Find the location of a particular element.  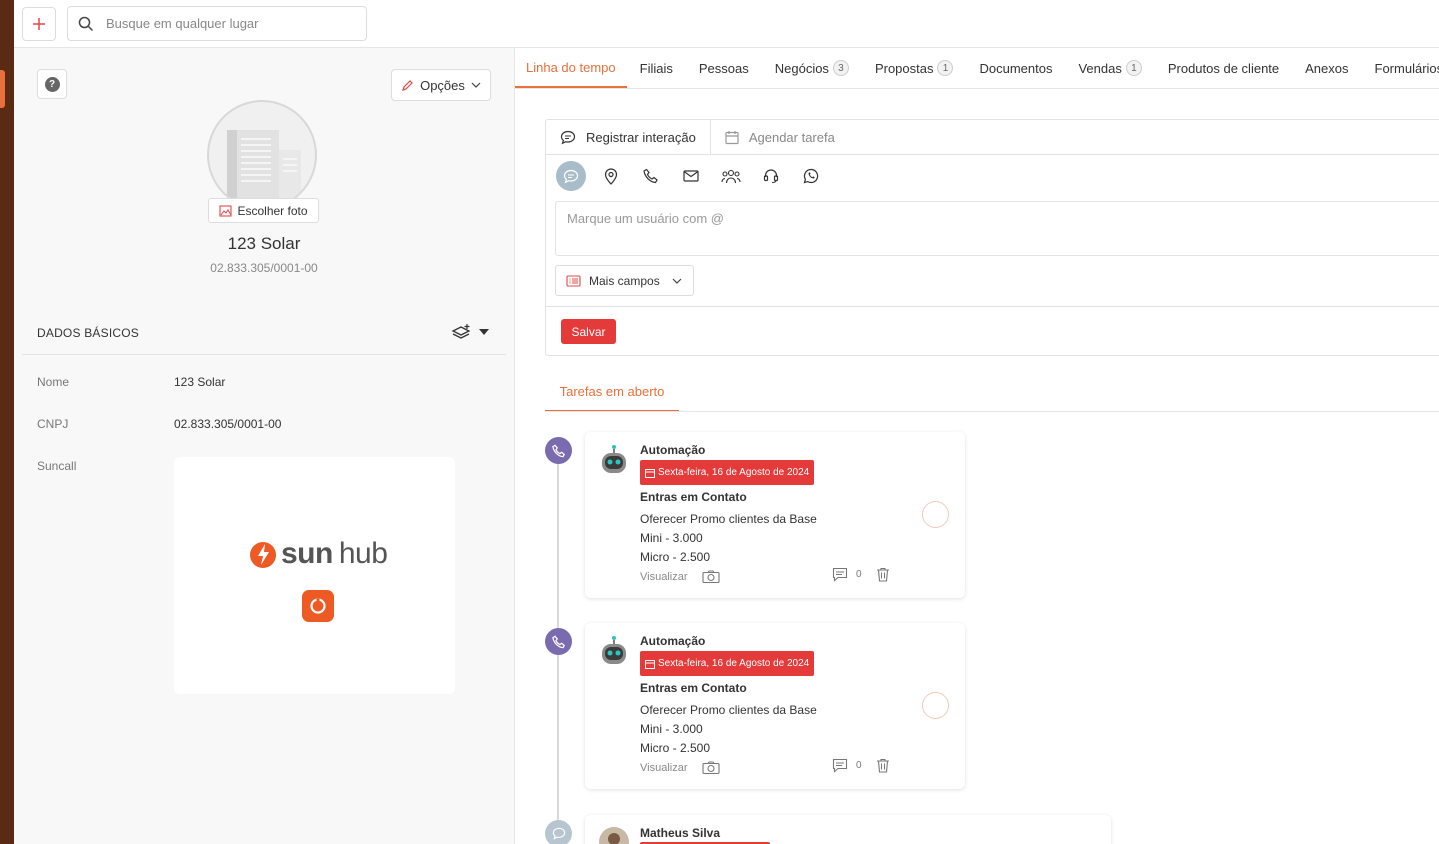

rail-active-indicator is located at coordinates (2, 89).